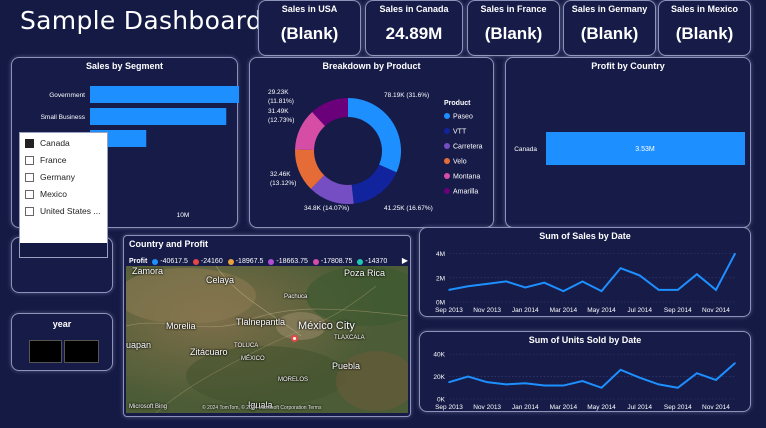 Image resolution: width=766 pixels, height=428 pixels. I want to click on kpi-title: Sales in USA, so click(309, 9).